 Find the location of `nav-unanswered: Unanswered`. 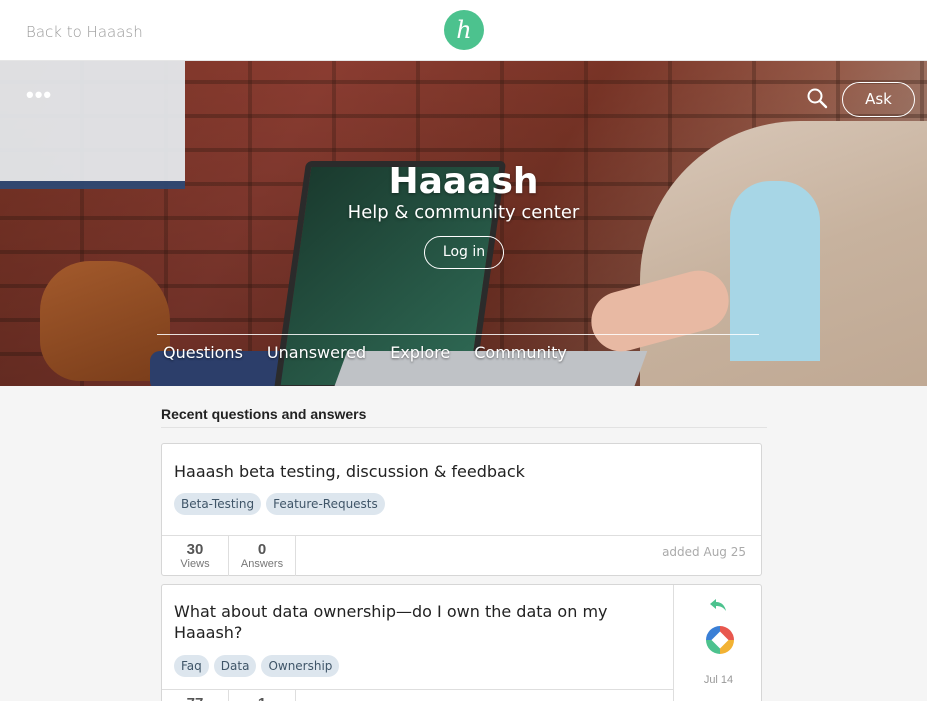

nav-unanswered: Unanswered is located at coordinates (316, 352).